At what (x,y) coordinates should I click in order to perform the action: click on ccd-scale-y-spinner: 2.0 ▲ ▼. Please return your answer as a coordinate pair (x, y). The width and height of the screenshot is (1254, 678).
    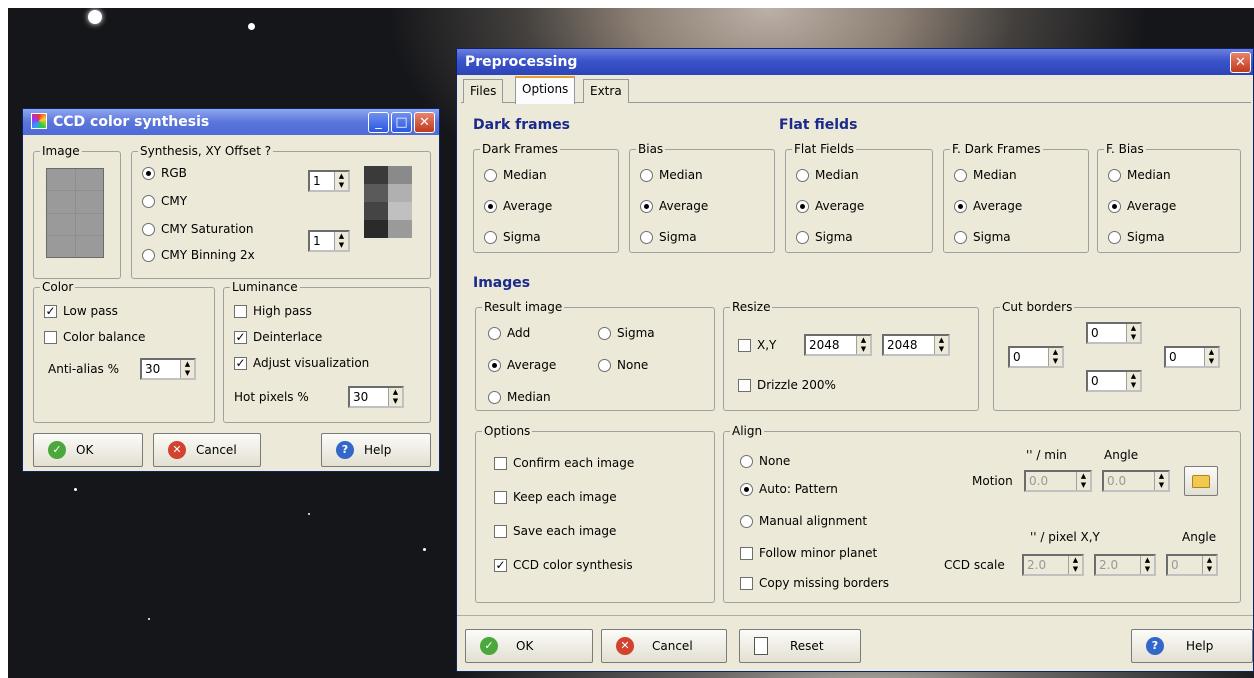
    Looking at the image, I should click on (1125, 565).